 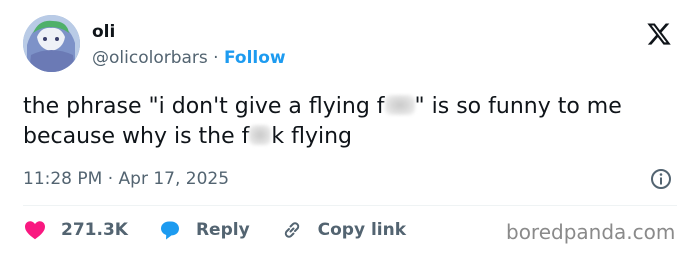 I want to click on link-icon, so click(x=291, y=230).